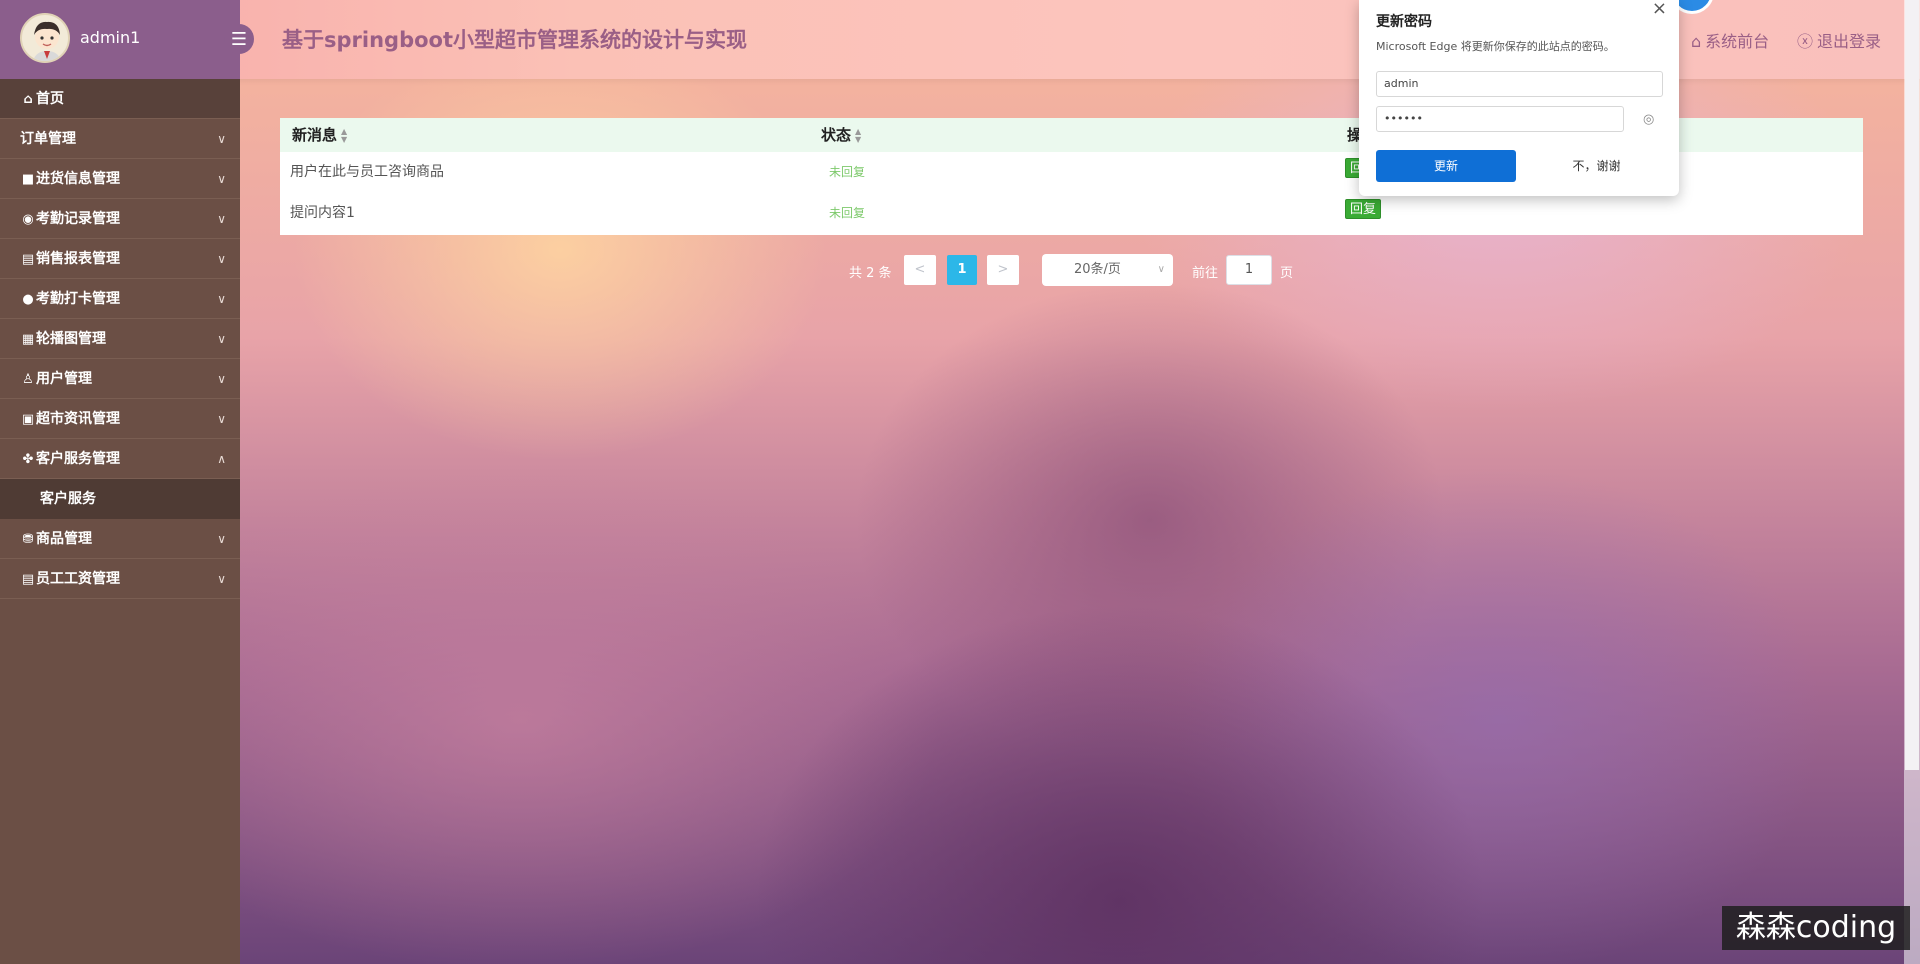 The height and width of the screenshot is (964, 1920). I want to click on page-size-select: 20条/页 ∨, so click(1107, 270).